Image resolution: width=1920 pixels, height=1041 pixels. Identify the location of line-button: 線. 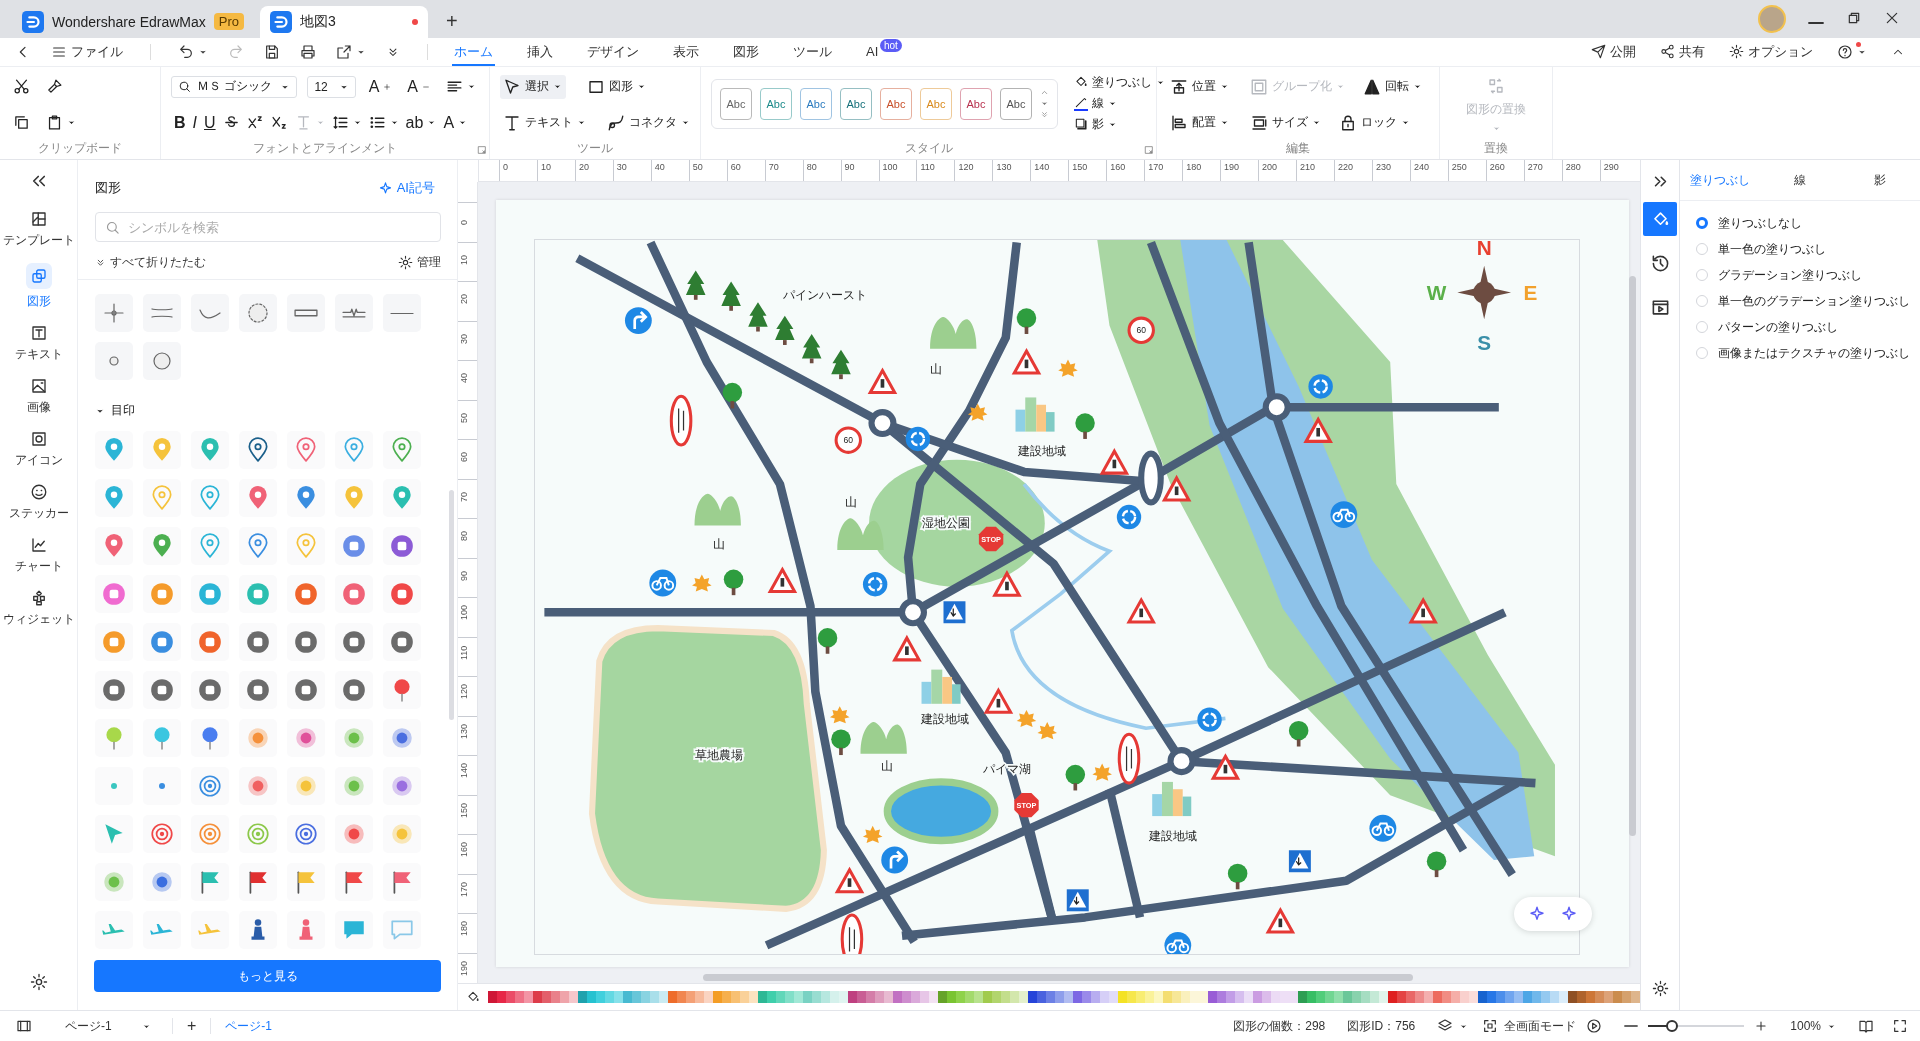
(1119, 103).